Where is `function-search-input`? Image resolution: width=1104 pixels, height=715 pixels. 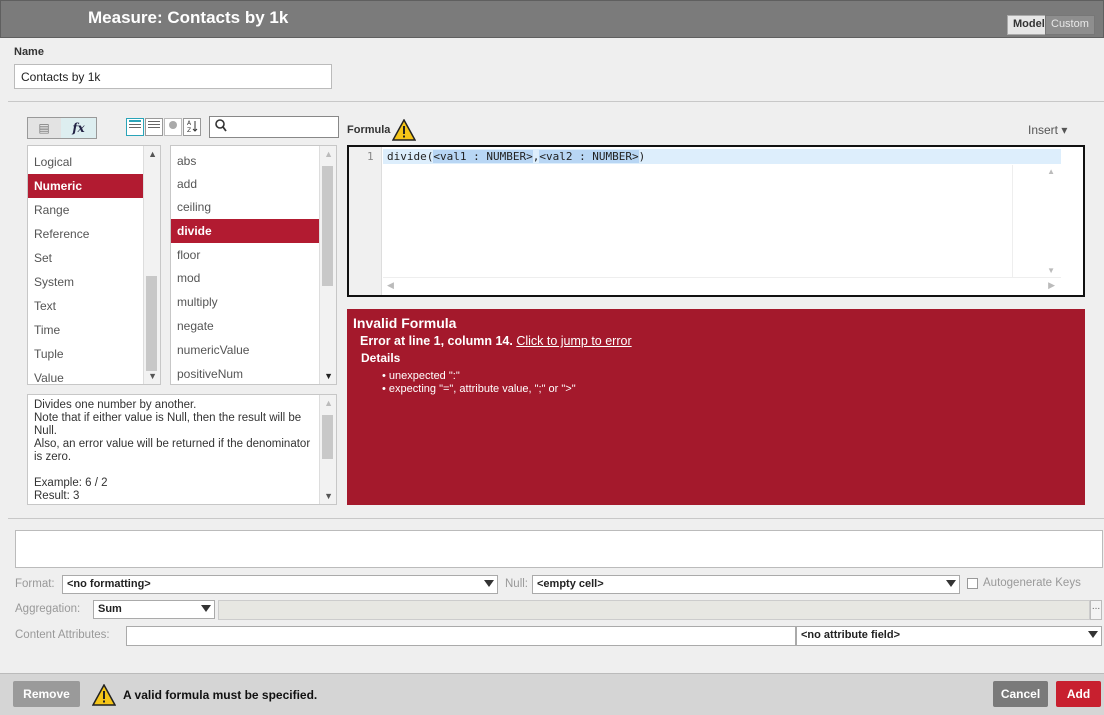 function-search-input is located at coordinates (274, 127).